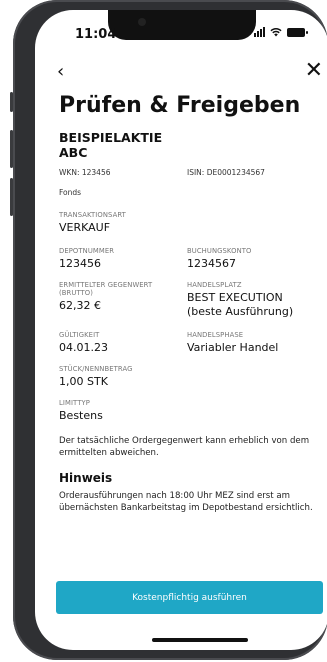  Describe the element at coordinates (314, 71) in the screenshot. I see `close-icon: ✕` at that location.